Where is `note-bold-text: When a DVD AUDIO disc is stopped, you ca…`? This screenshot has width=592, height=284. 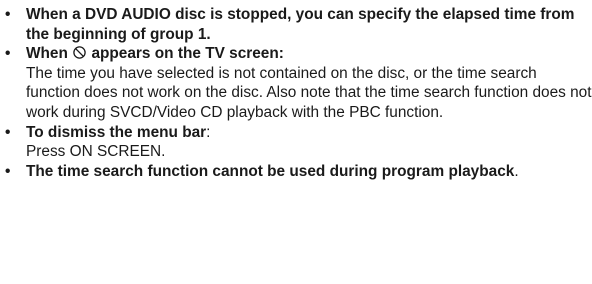
note-bold-text: When a DVD AUDIO disc is stopped, you ca… is located at coordinates (300, 24).